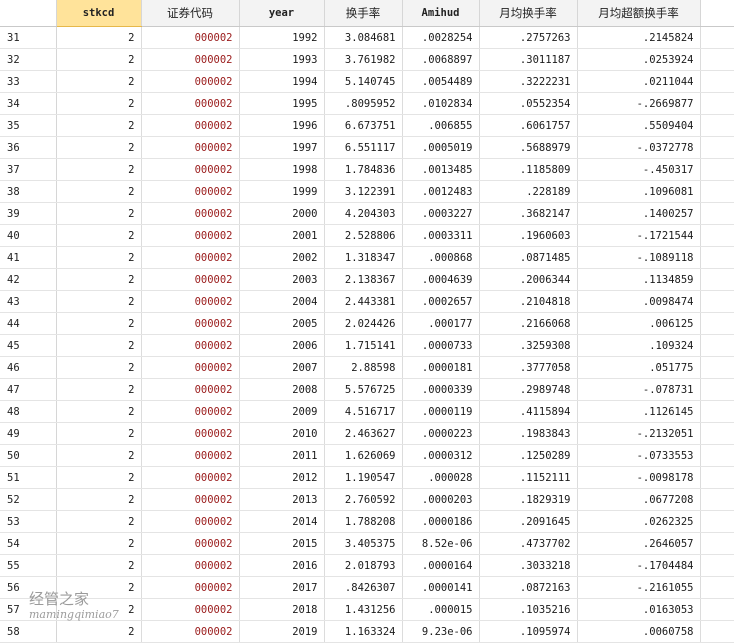 This screenshot has height=643, width=734. Describe the element at coordinates (28, 125) in the screenshot. I see `row-number: 35` at that location.